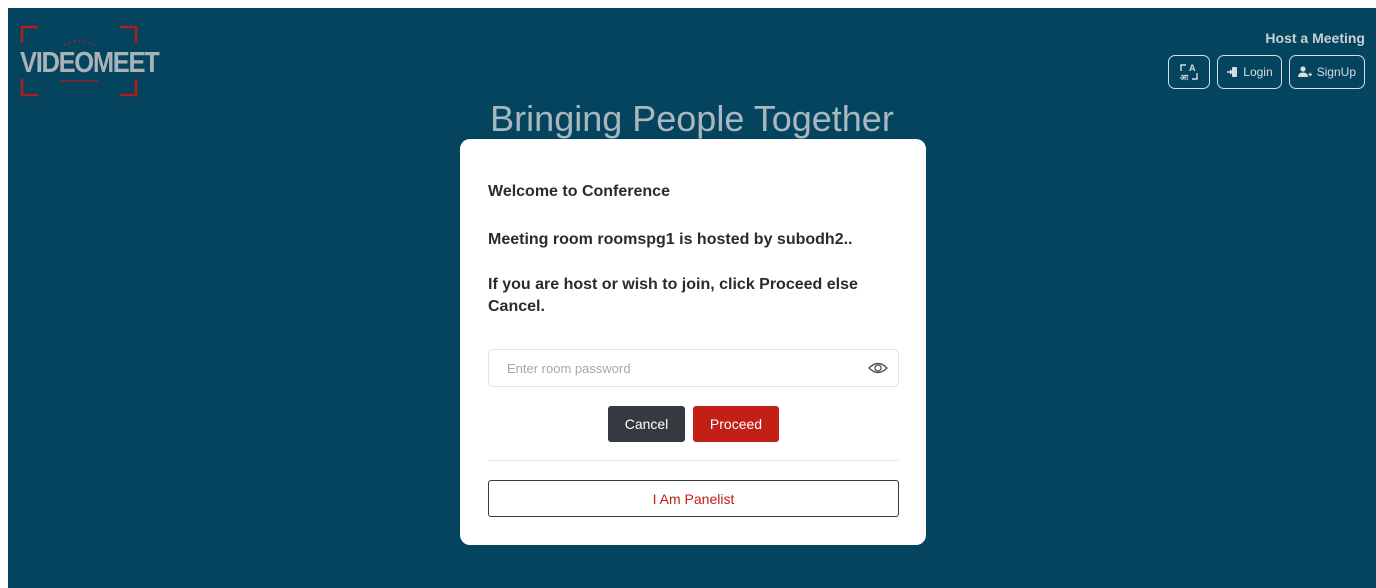 This screenshot has width=1376, height=588. I want to click on page-headline: Bringing People Together, so click(692, 118).